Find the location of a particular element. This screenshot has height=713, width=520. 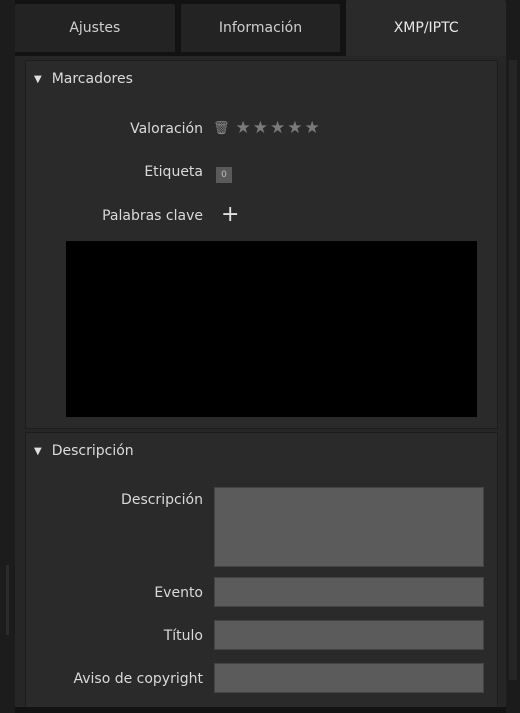

markers-section-header: ▼ Marcadores is located at coordinates (83, 79).